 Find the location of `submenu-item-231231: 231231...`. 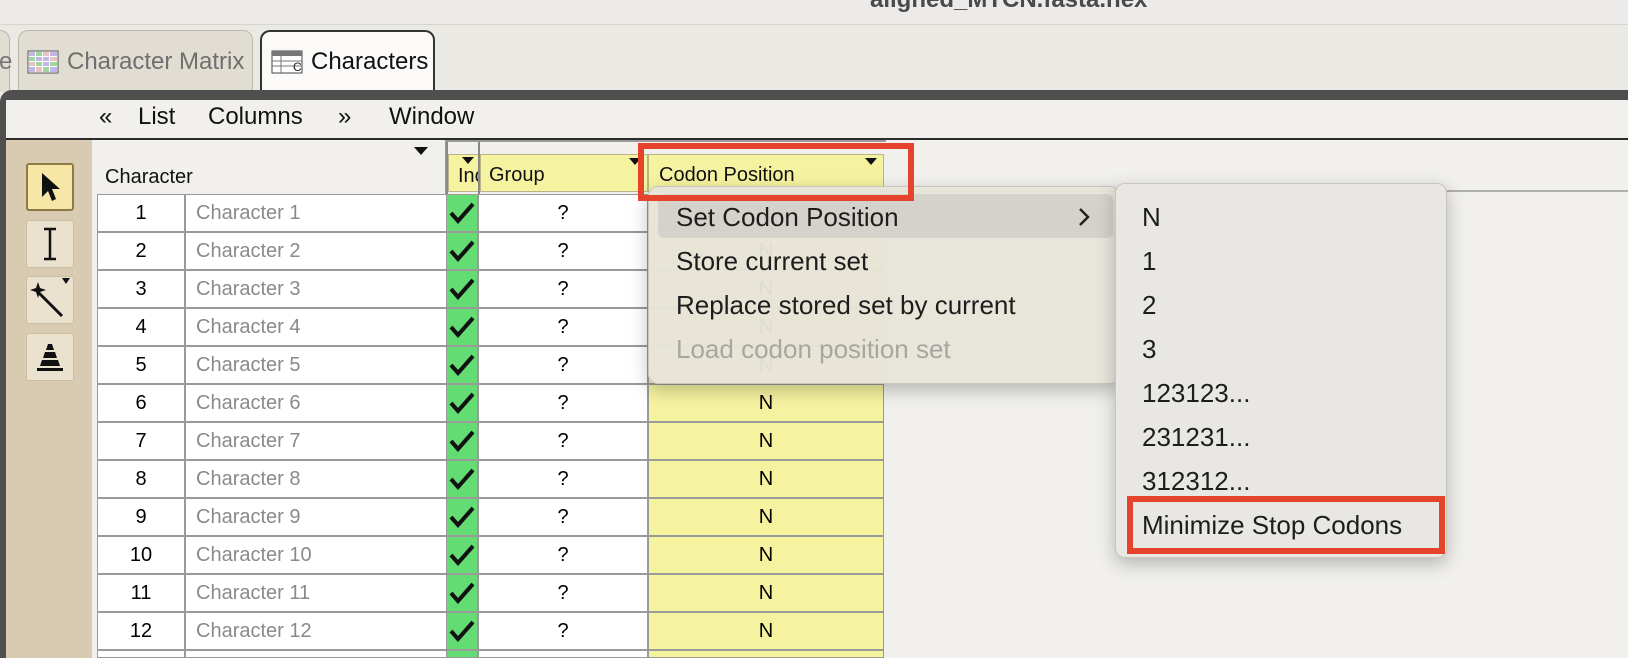

submenu-item-231231: 231231... is located at coordinates (1196, 437).